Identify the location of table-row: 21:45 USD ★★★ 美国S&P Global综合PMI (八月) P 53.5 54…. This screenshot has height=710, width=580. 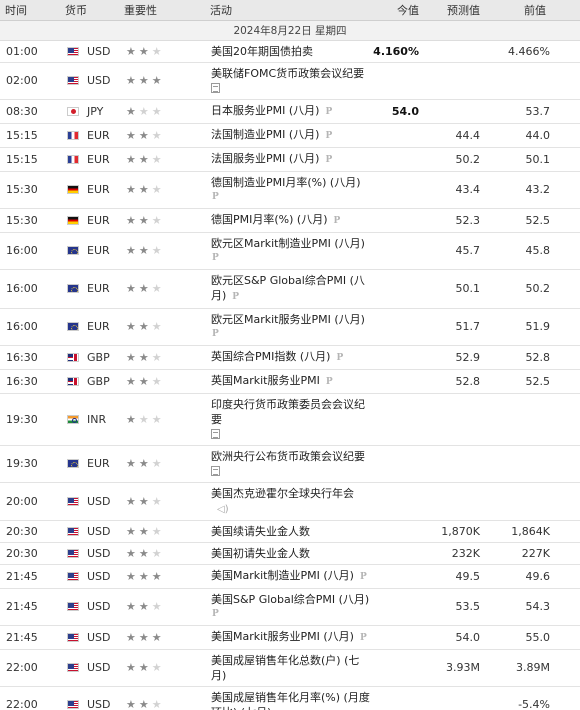
(290, 607).